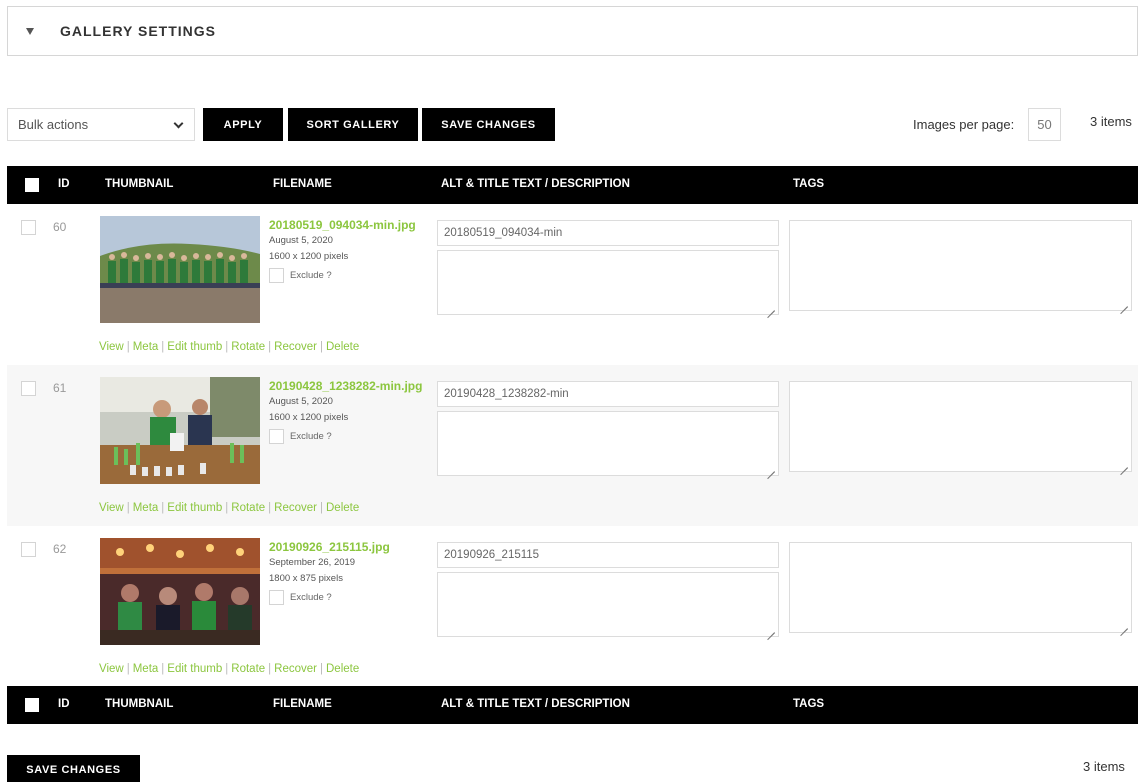 Image resolution: width=1140 pixels, height=782 pixels. I want to click on alt-title-input: 20190428_1238282-min, so click(608, 394).